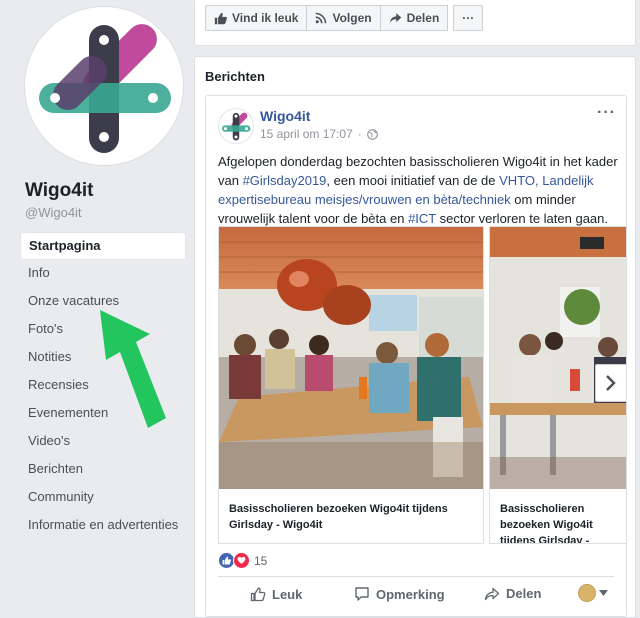 This screenshot has width=640, height=618. I want to click on user-avatar, so click(587, 593).